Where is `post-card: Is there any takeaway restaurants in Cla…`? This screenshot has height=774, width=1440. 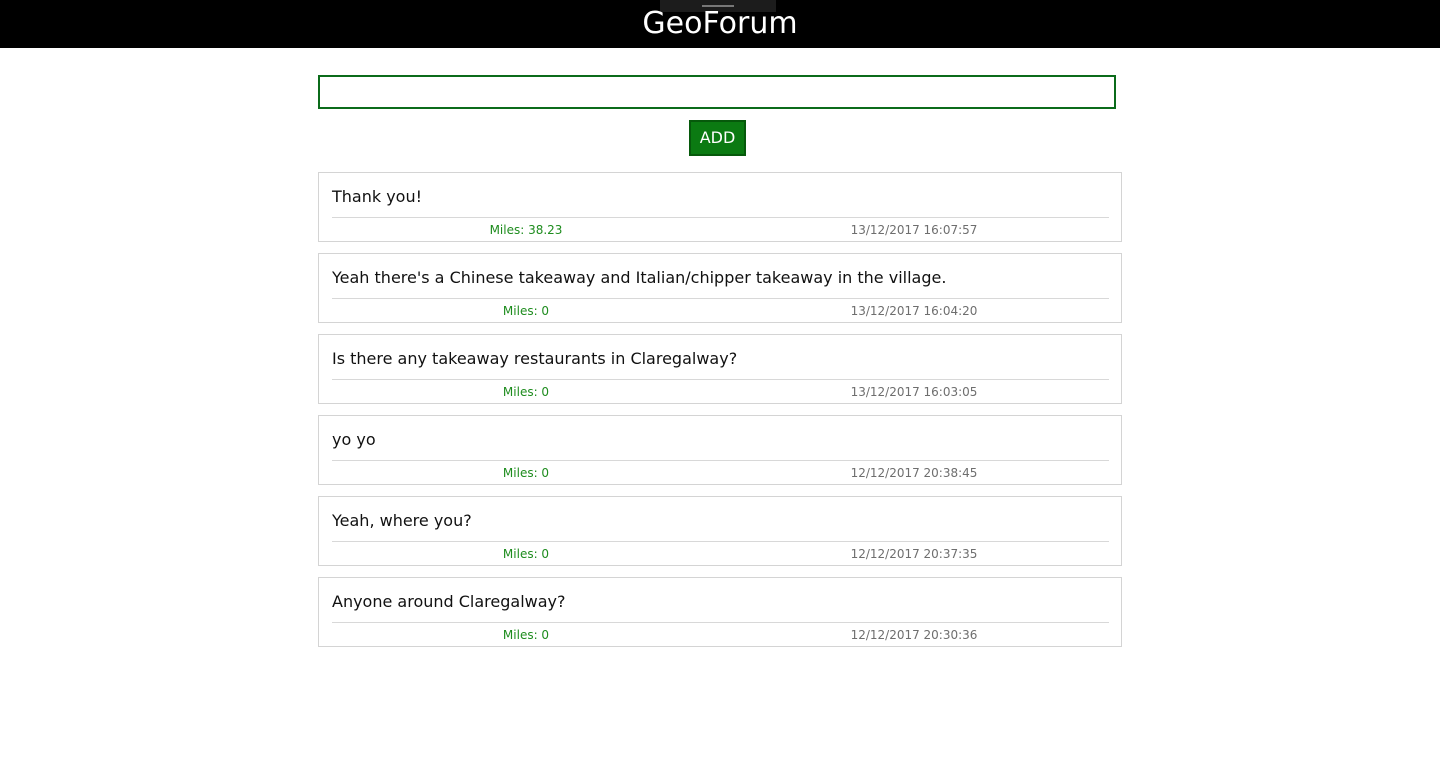 post-card: Is there any takeaway restaurants in Cla… is located at coordinates (720, 369).